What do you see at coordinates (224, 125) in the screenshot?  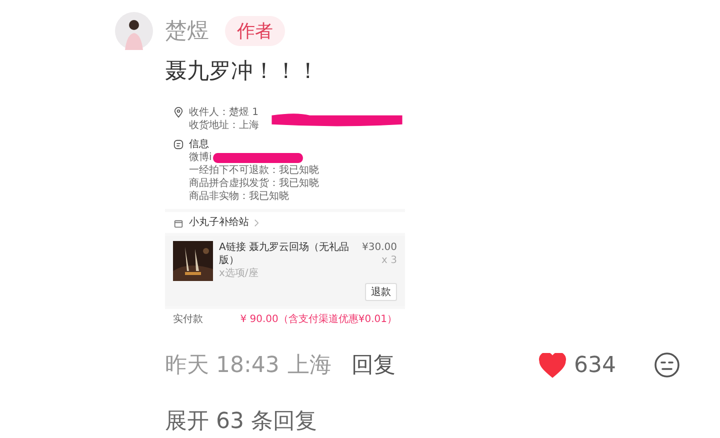 I see `address-line: 收货地址：上海` at bounding box center [224, 125].